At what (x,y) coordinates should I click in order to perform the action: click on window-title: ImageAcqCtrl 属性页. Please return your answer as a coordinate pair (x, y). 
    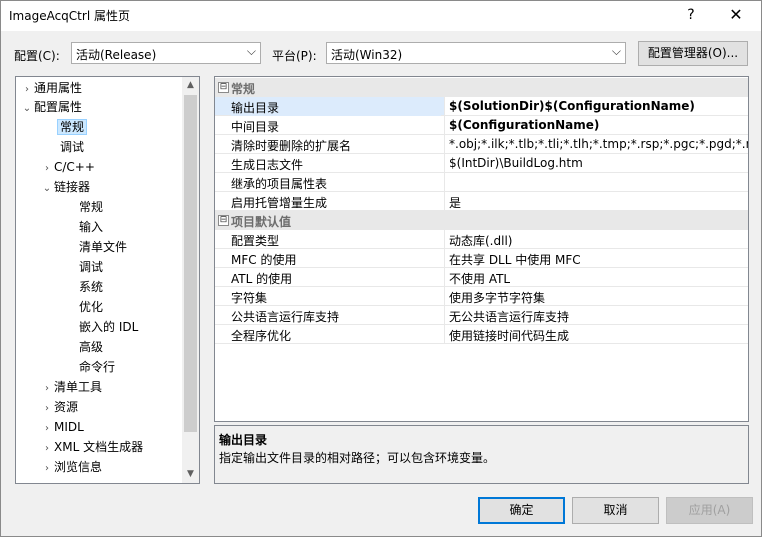
    Looking at the image, I should click on (69, 16).